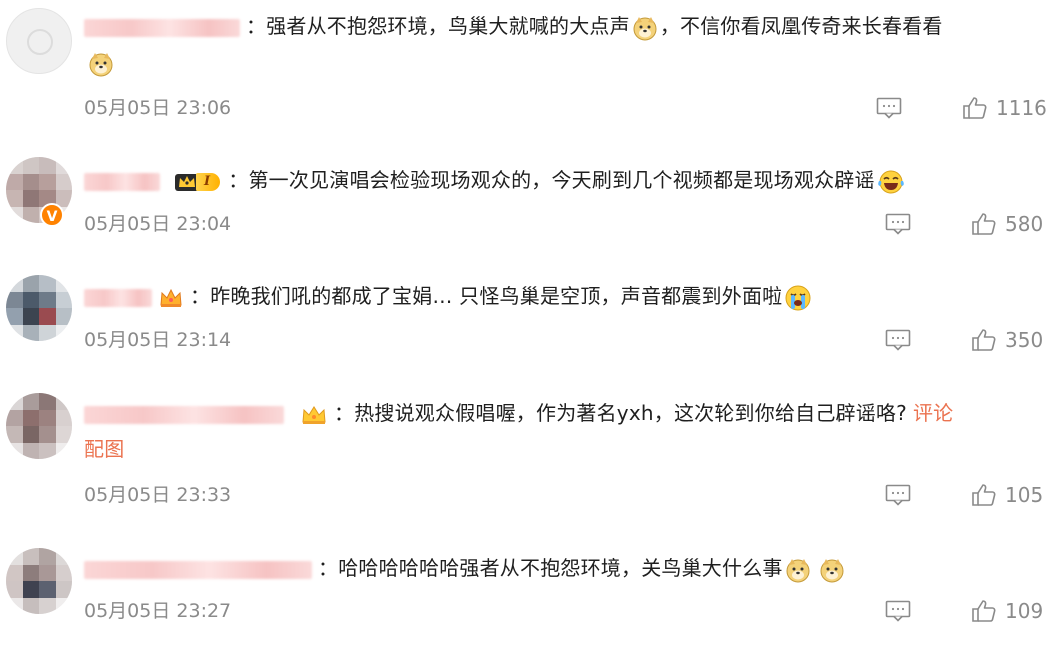 The width and height of the screenshot is (1049, 645). I want to click on image-link-part2: 配图, so click(104, 449).